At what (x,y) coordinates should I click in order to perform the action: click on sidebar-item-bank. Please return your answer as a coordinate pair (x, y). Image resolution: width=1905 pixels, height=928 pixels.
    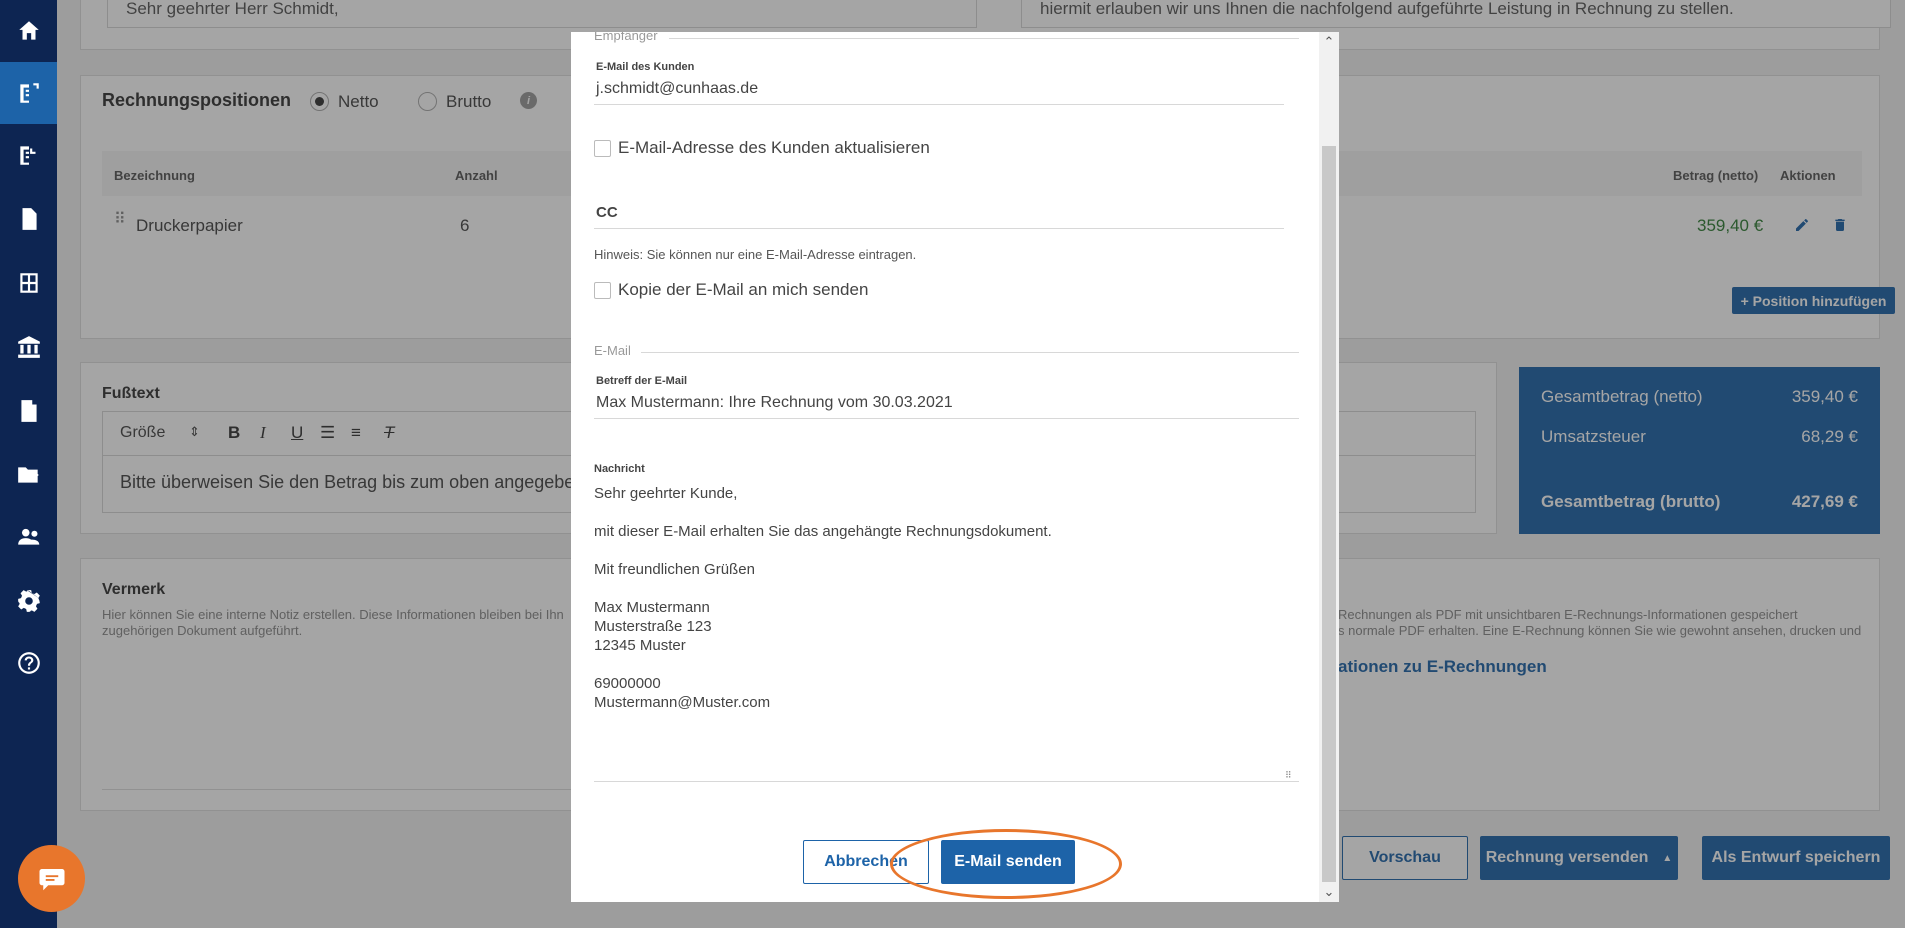
    Looking at the image, I should click on (28, 347).